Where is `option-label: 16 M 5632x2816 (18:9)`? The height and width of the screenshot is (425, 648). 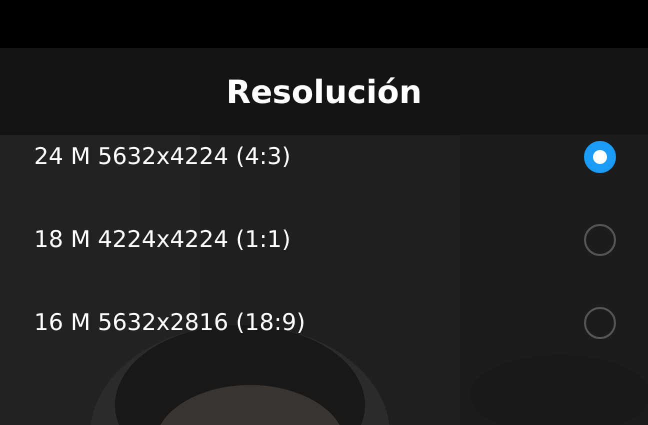
option-label: 16 M 5632x2816 (18:9) is located at coordinates (170, 323).